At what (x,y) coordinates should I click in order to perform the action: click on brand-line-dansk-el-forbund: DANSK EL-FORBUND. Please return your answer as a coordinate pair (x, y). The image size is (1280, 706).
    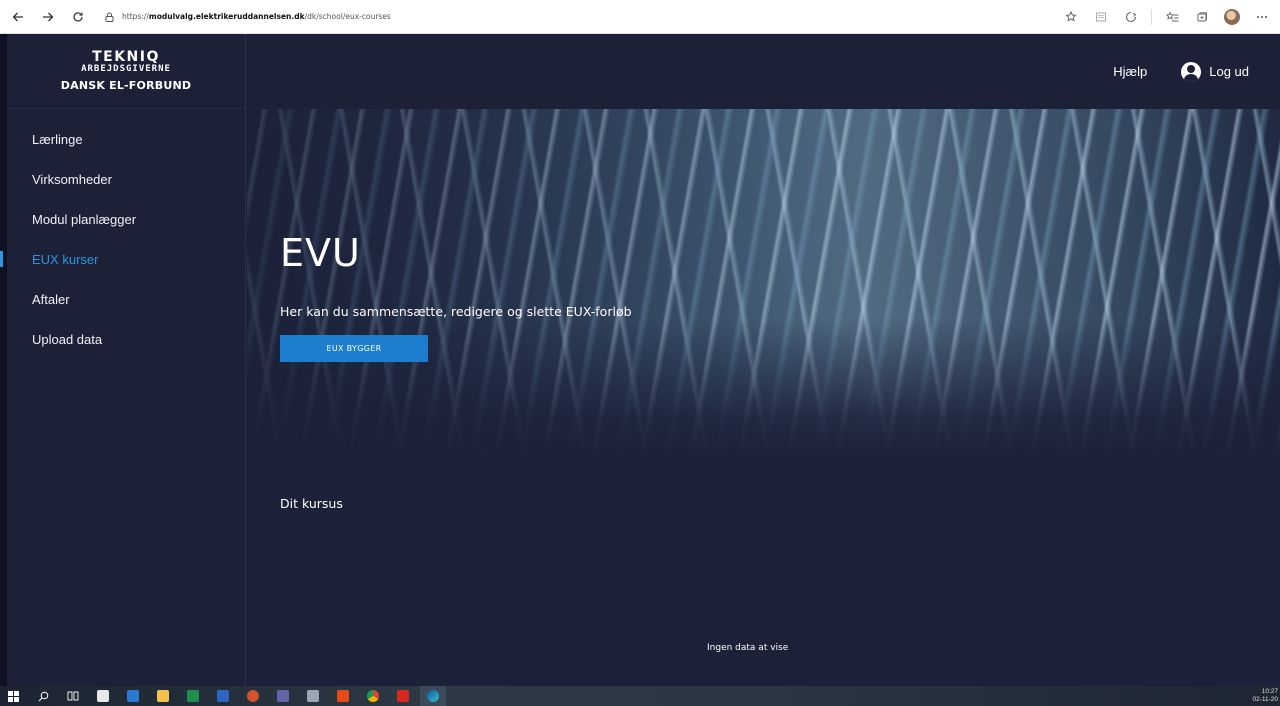
    Looking at the image, I should click on (126, 85).